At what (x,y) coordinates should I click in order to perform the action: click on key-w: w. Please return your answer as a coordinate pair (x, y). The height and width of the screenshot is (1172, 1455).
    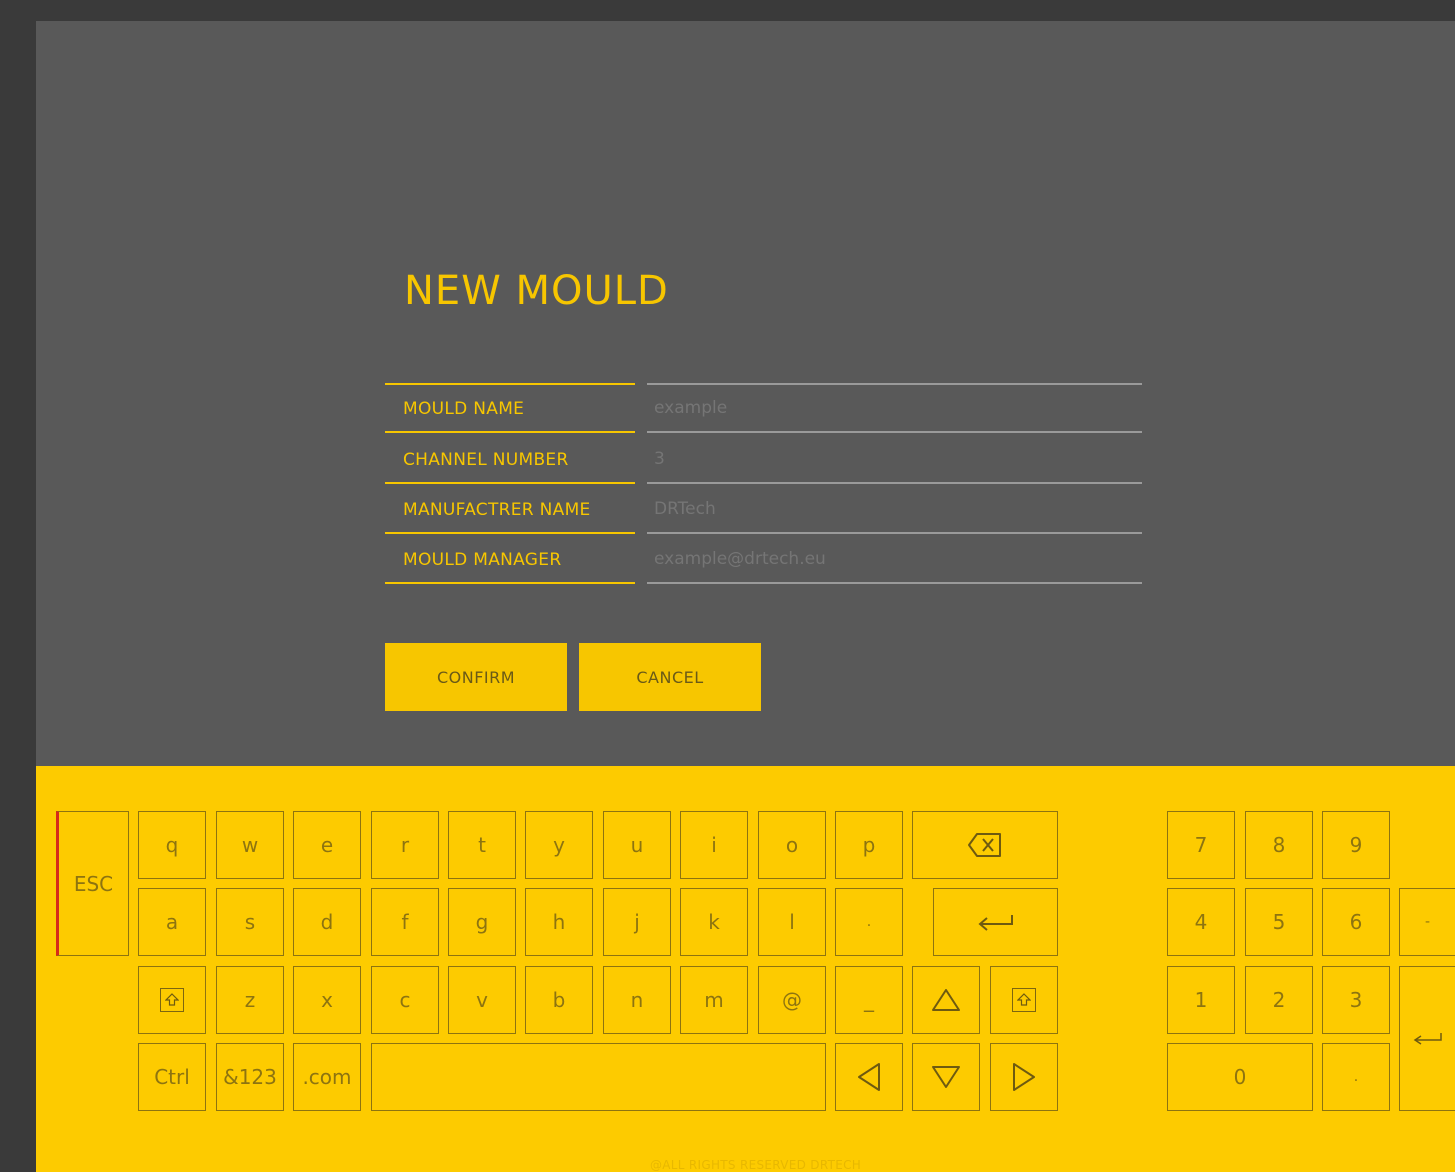
    Looking at the image, I should click on (250, 845).